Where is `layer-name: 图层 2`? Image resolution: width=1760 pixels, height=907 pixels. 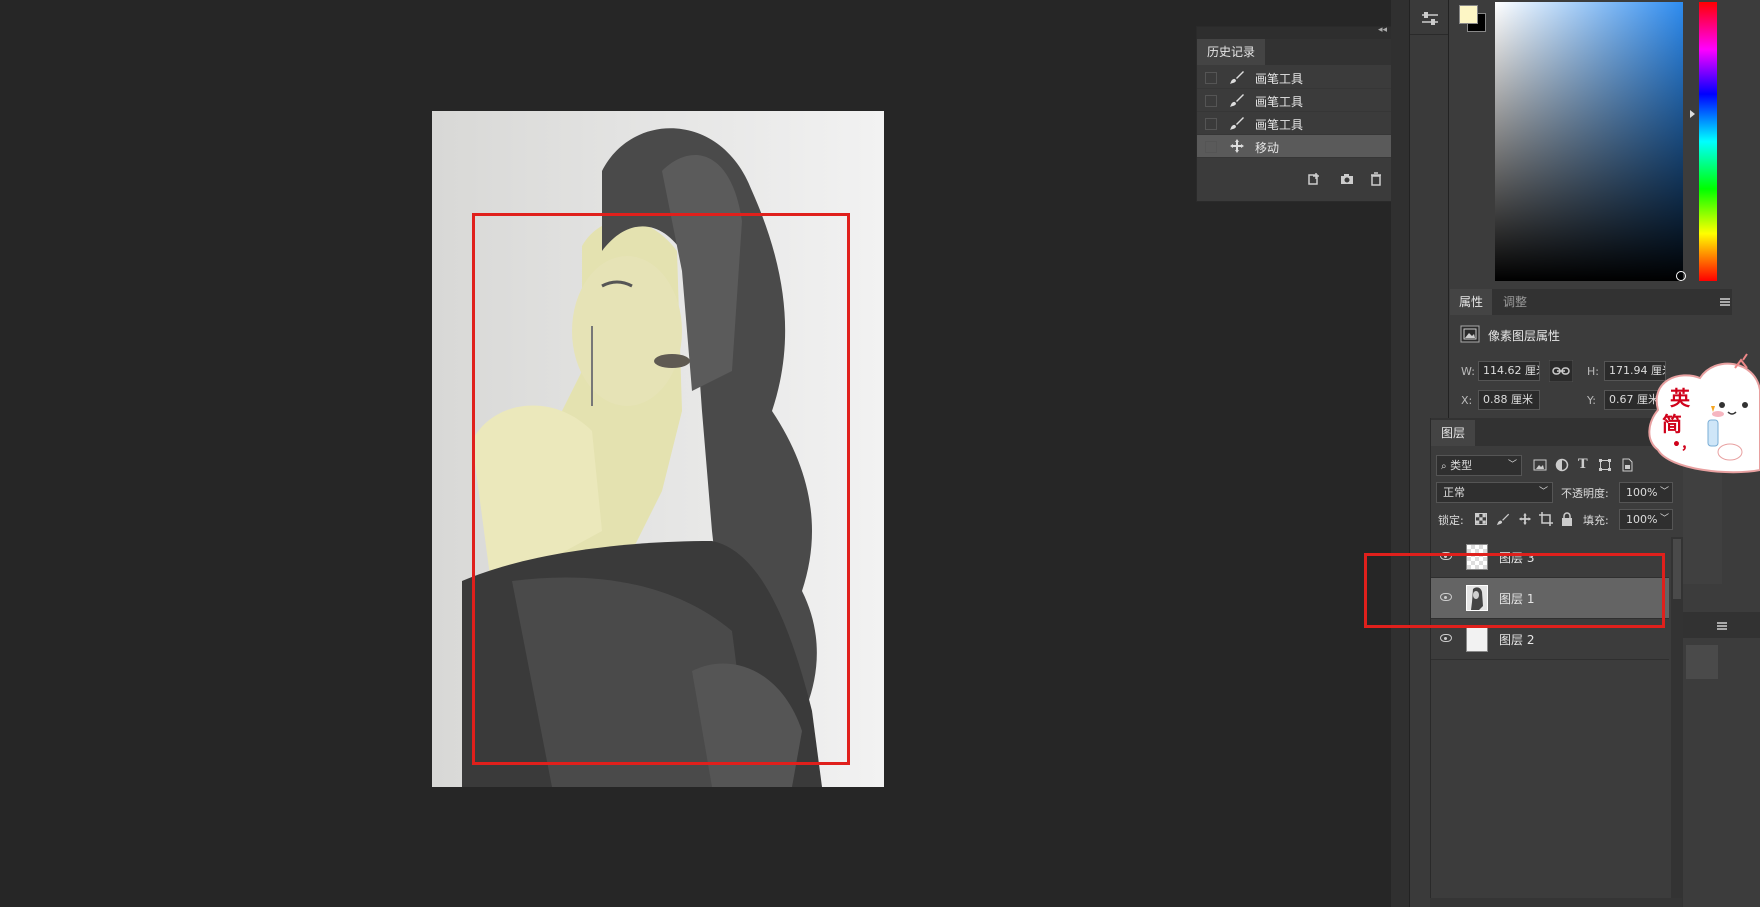
layer-name: 图层 2 is located at coordinates (1517, 640).